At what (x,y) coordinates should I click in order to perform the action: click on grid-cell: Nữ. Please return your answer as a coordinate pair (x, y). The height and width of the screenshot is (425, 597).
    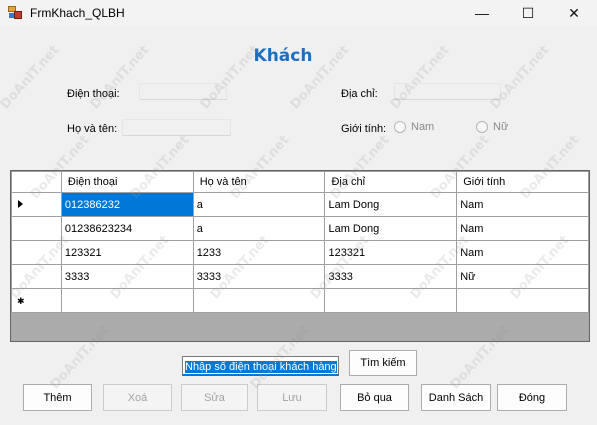
    Looking at the image, I should click on (522, 276).